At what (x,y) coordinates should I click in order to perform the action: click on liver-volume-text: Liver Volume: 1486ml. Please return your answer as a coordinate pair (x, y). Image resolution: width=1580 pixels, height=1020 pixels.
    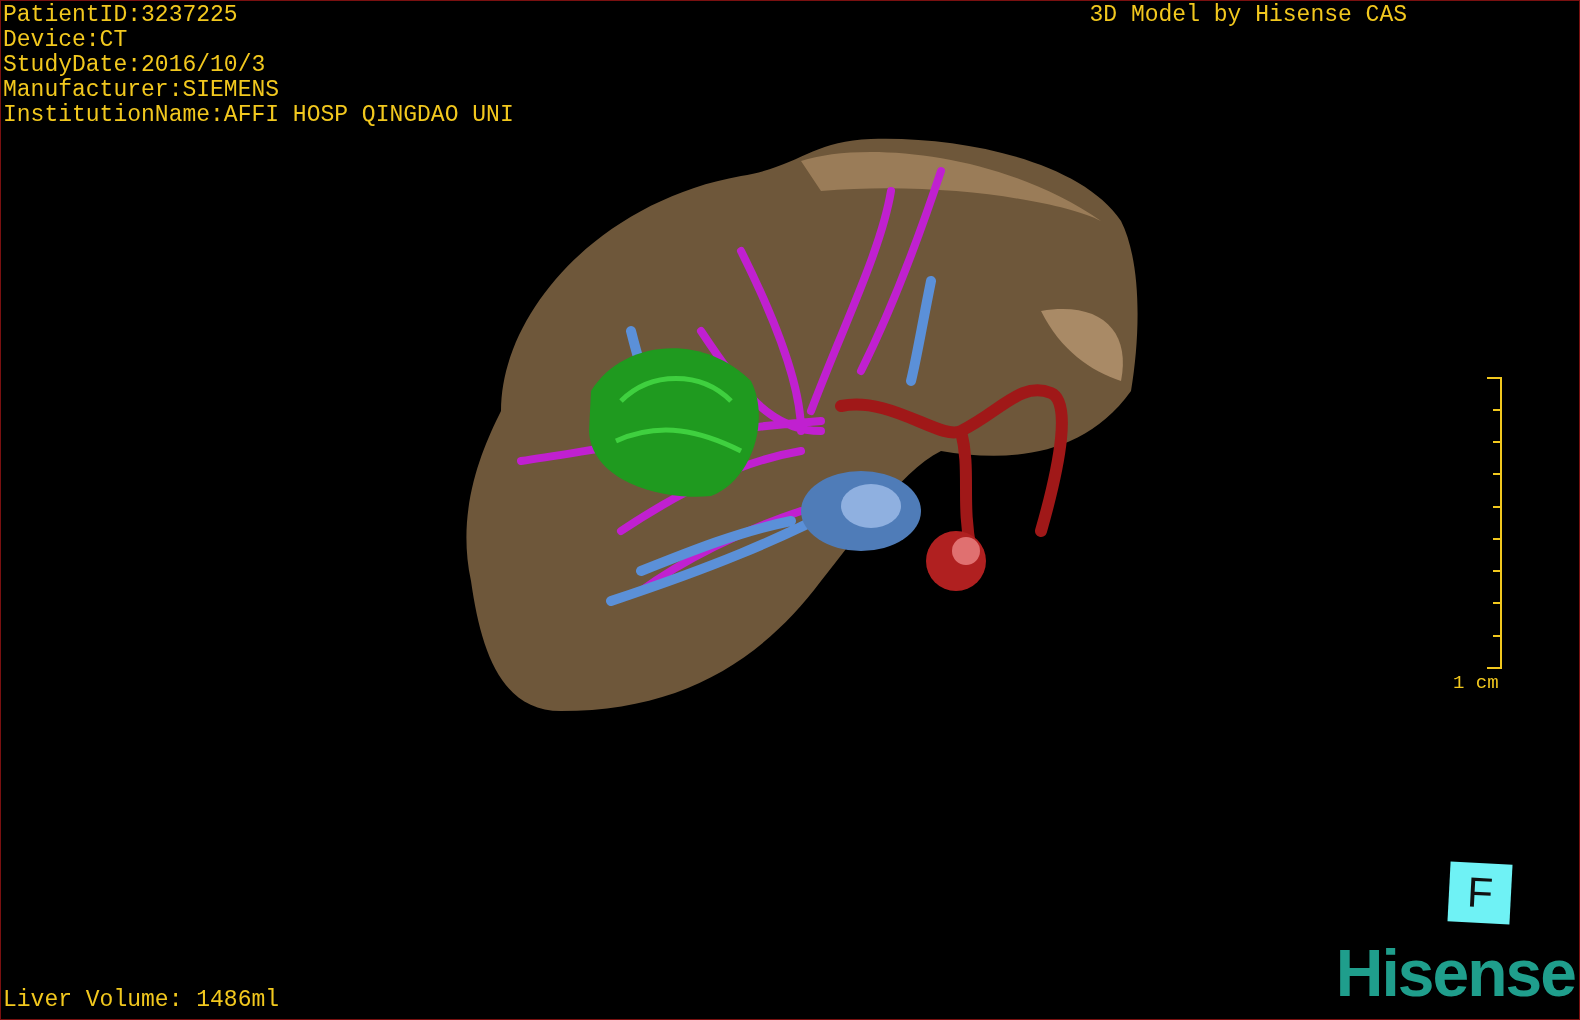
    Looking at the image, I should click on (141, 1000).